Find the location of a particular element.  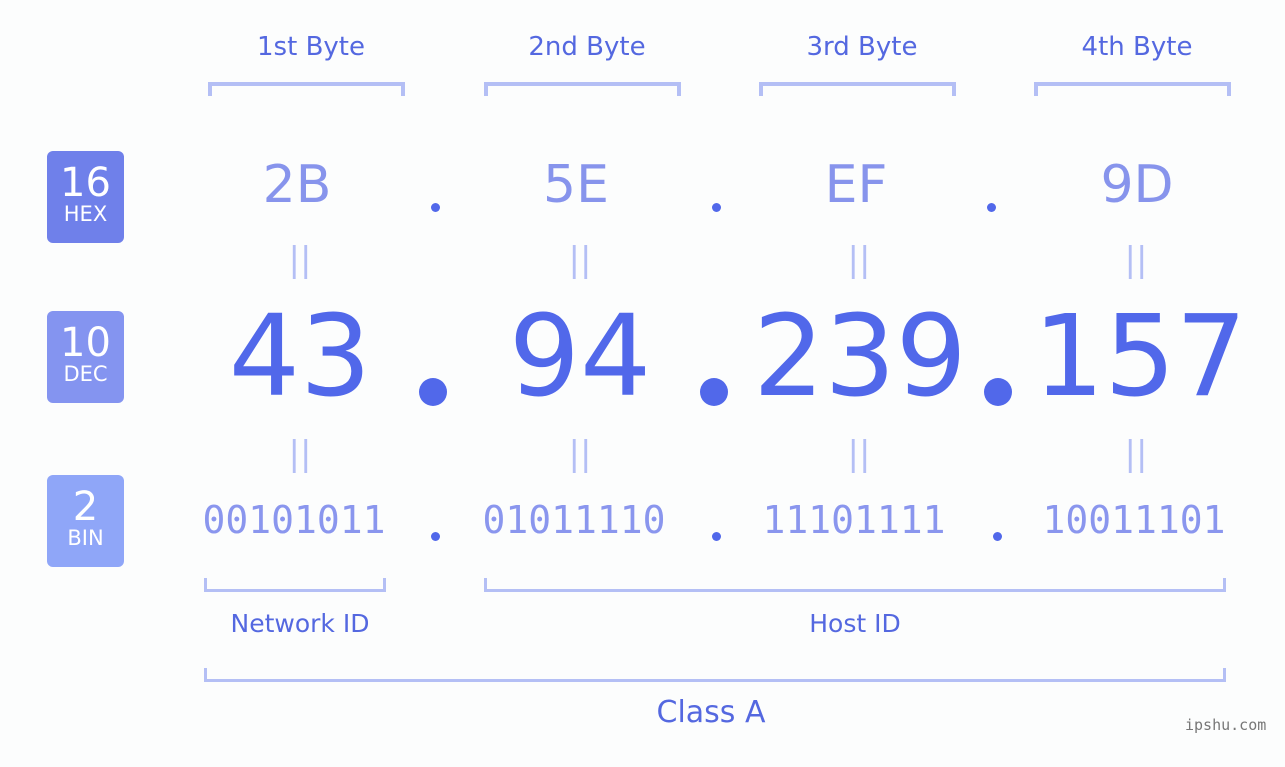

hex-badge-number: 16 is located at coordinates (85, 183).